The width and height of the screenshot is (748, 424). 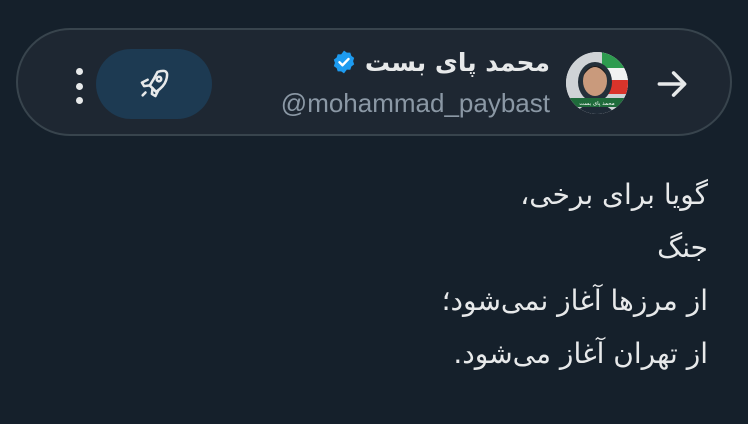 I want to click on post-line: گویا برای برخی،, so click(x=614, y=194).